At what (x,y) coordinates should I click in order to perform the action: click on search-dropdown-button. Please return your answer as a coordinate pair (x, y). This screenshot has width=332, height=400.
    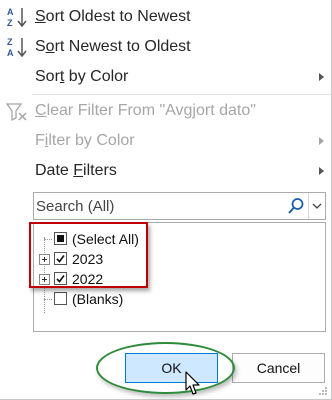
    Looking at the image, I should click on (316, 206).